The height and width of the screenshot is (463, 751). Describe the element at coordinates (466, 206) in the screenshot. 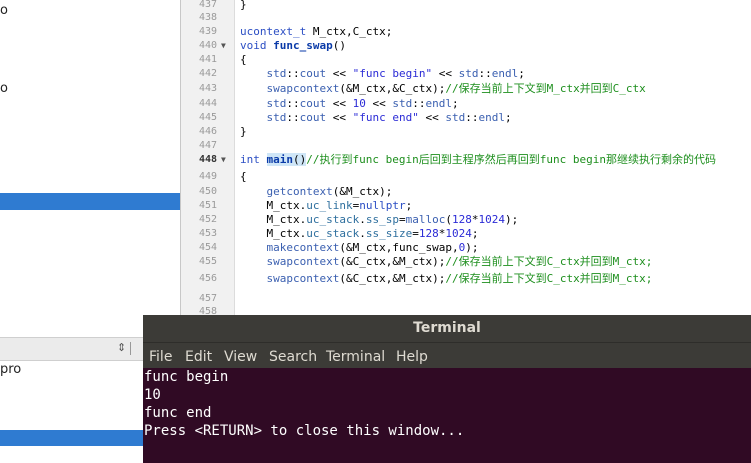

I see `code-line: 451 M_ctx.uc_link=nullptr;` at that location.